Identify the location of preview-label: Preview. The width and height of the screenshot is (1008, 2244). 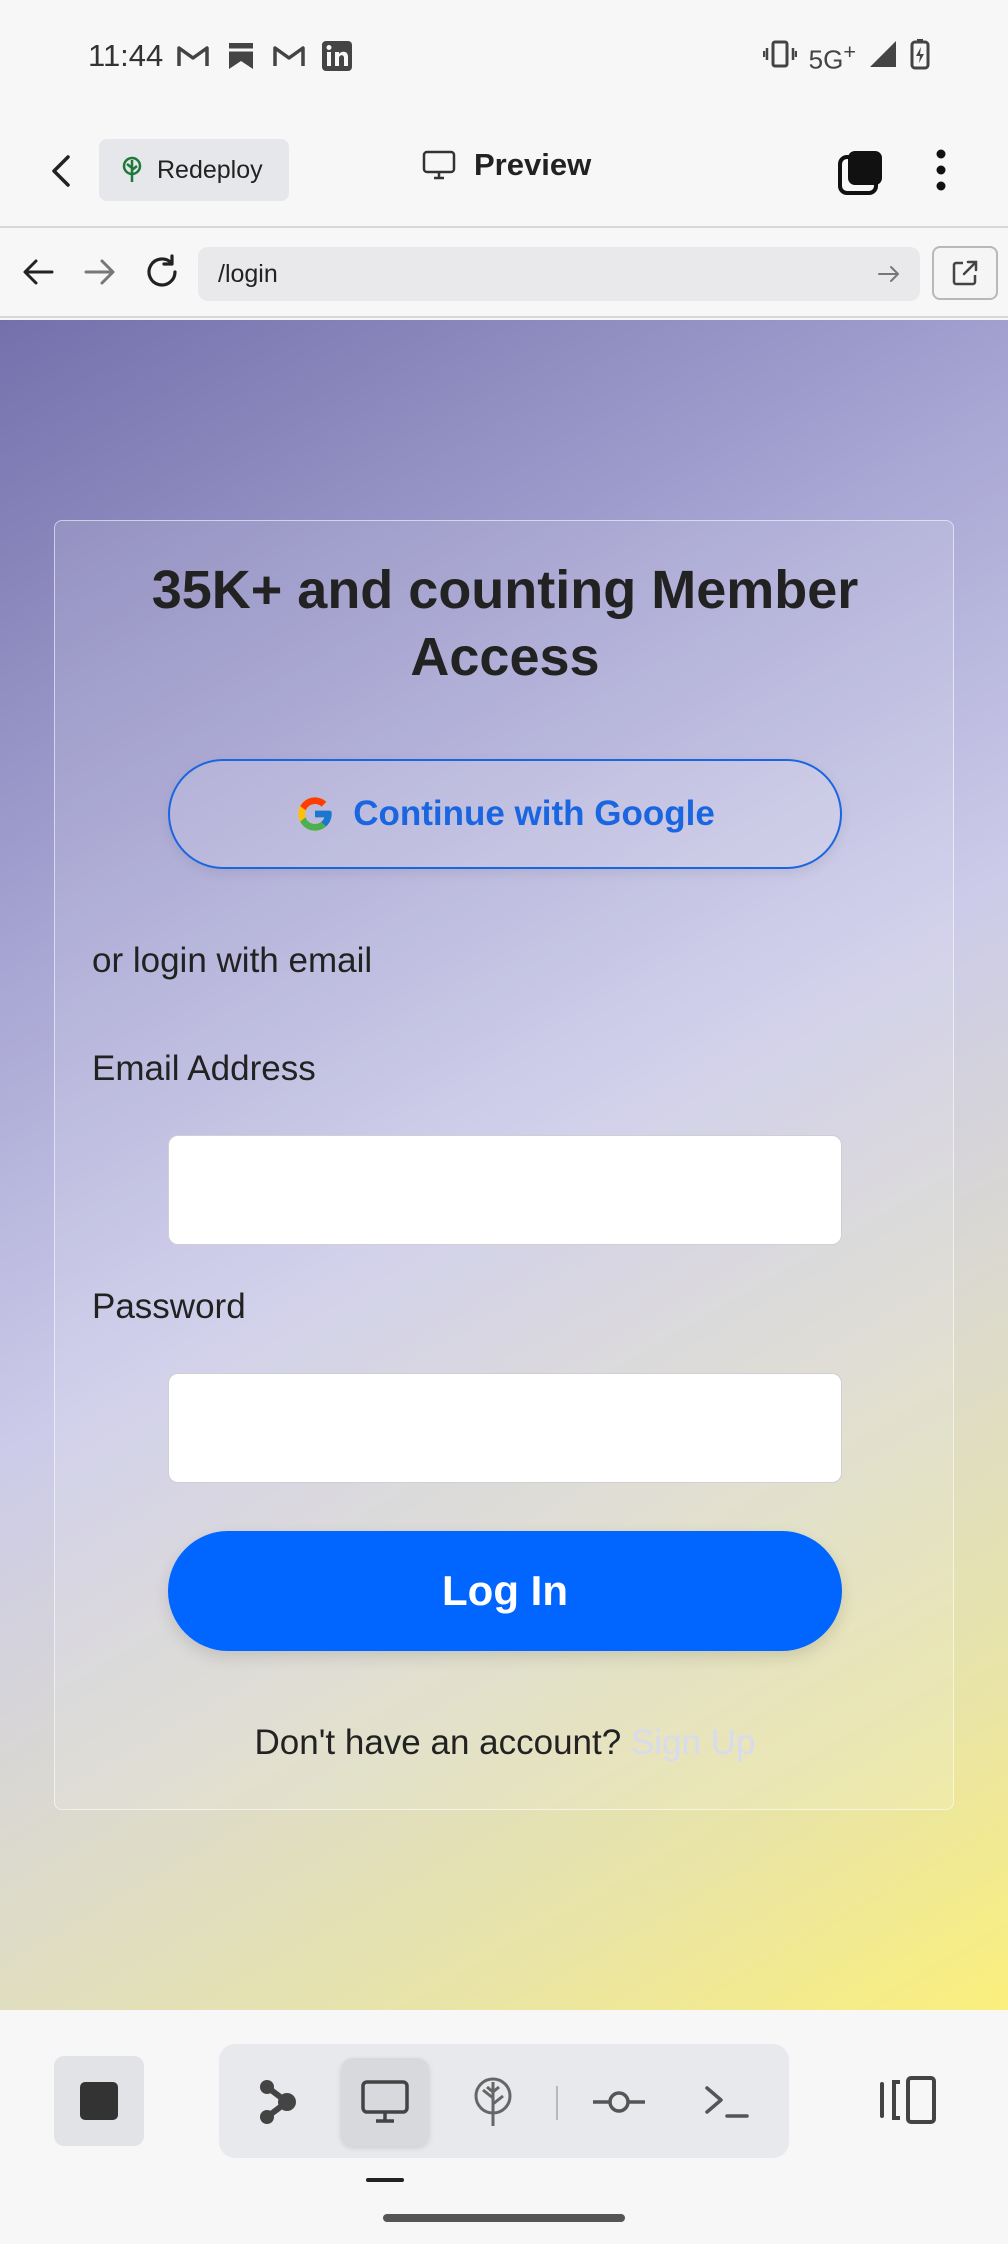
(533, 164).